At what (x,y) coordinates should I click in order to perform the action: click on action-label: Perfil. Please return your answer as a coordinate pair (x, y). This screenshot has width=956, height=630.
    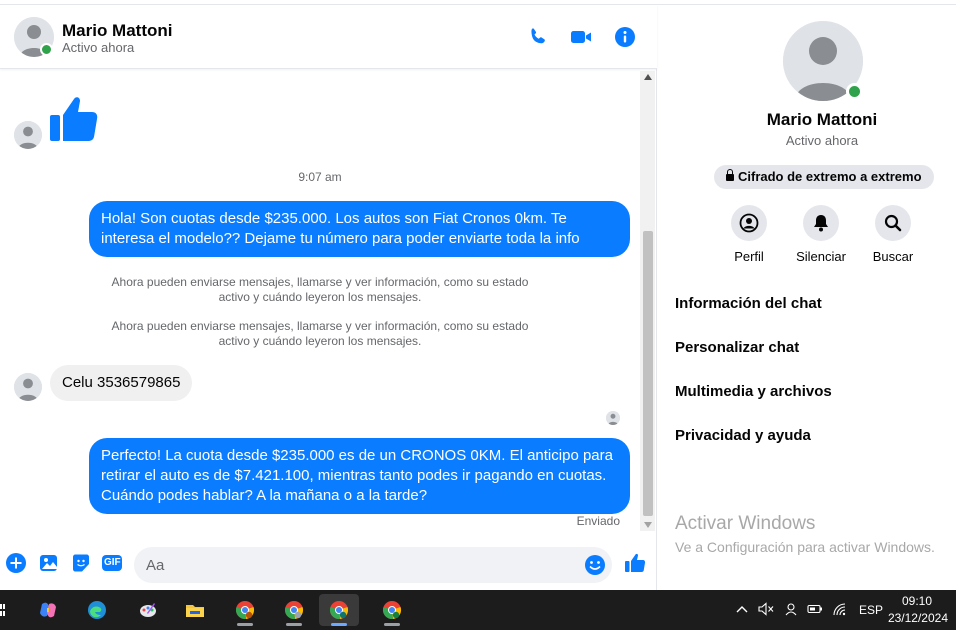
    Looking at the image, I should click on (749, 256).